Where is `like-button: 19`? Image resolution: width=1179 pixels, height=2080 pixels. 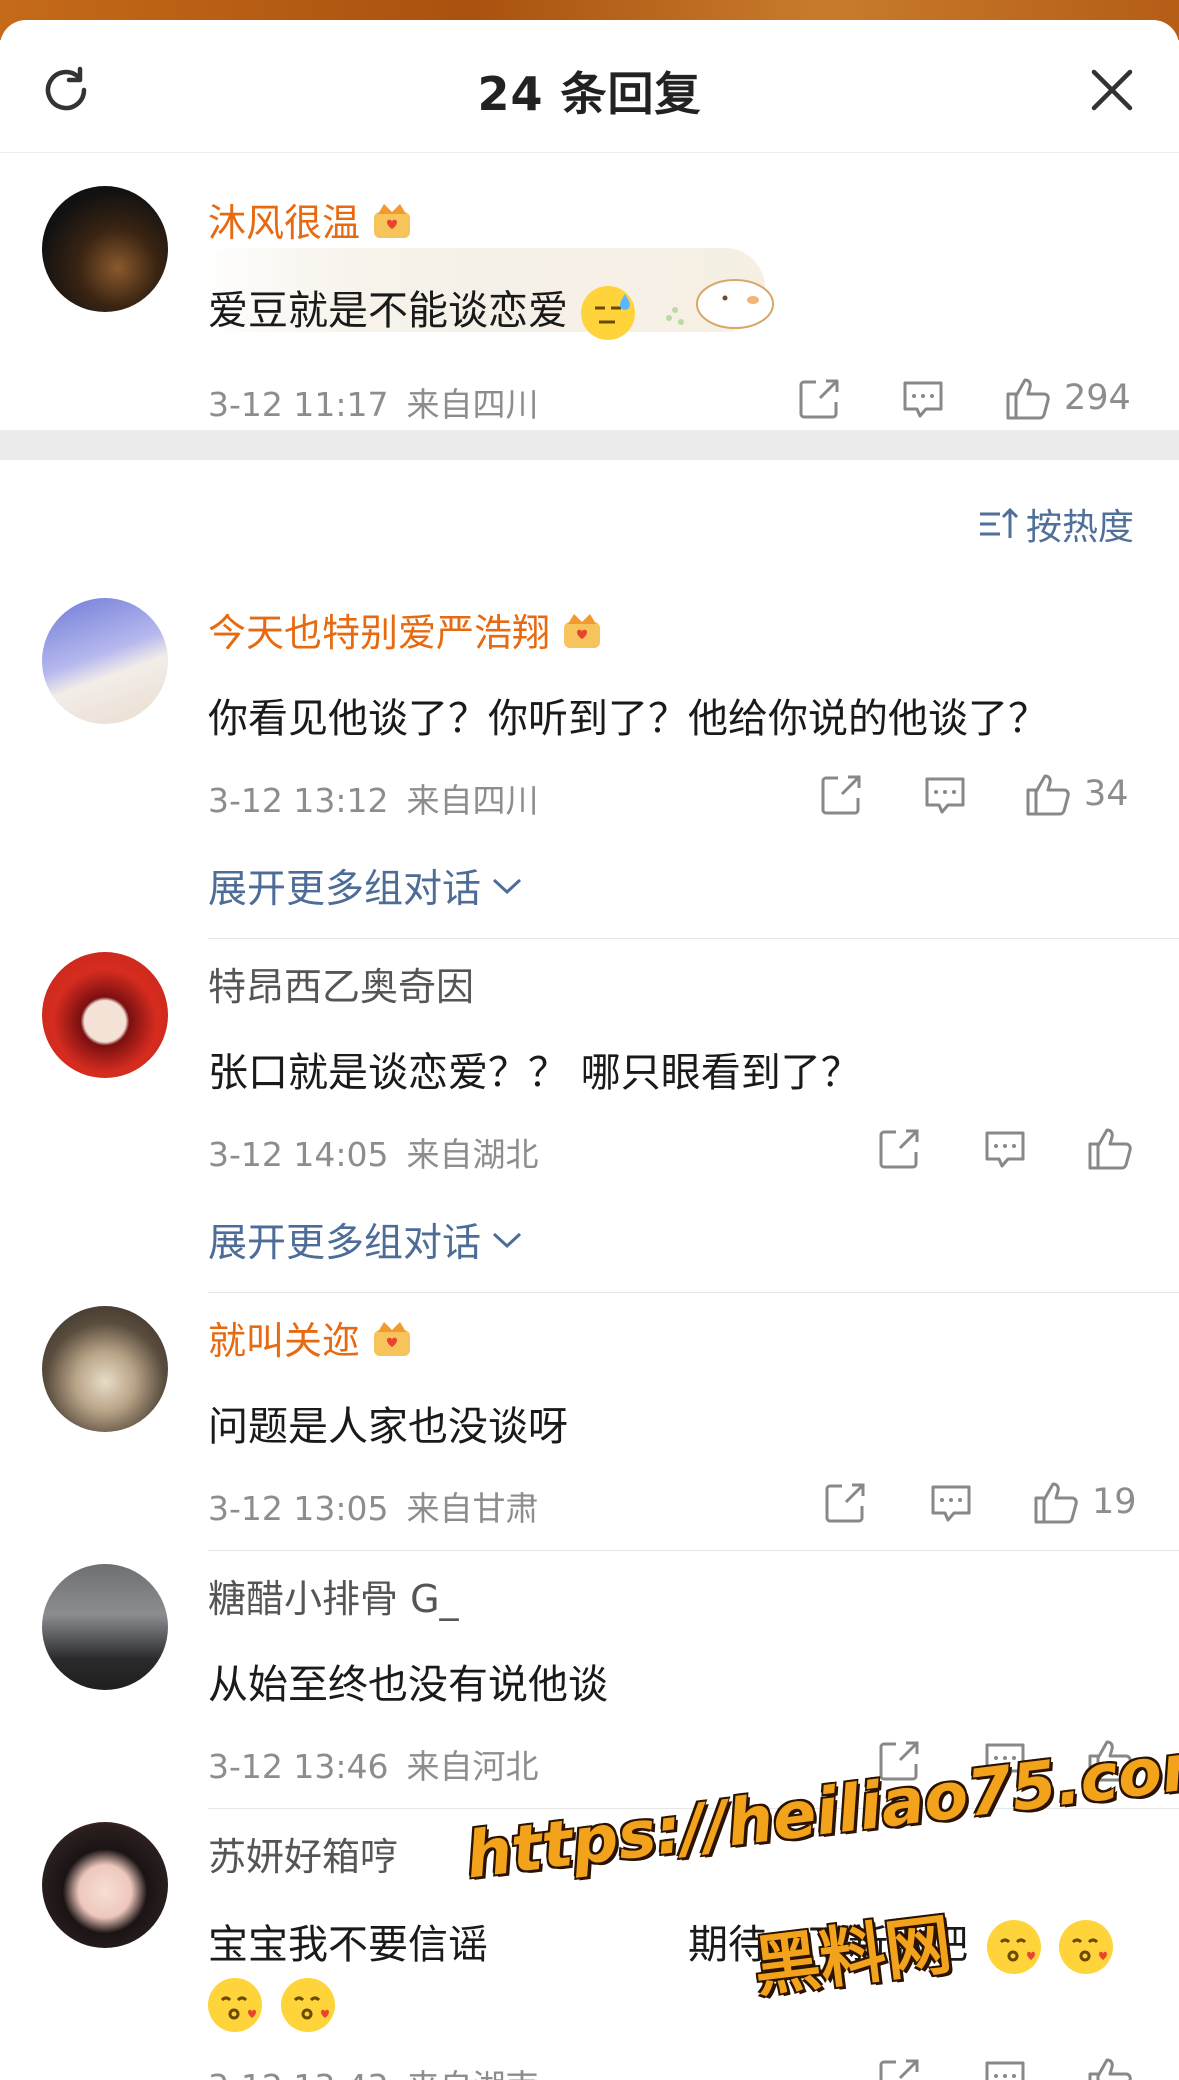 like-button: 19 is located at coordinates (1084, 1502).